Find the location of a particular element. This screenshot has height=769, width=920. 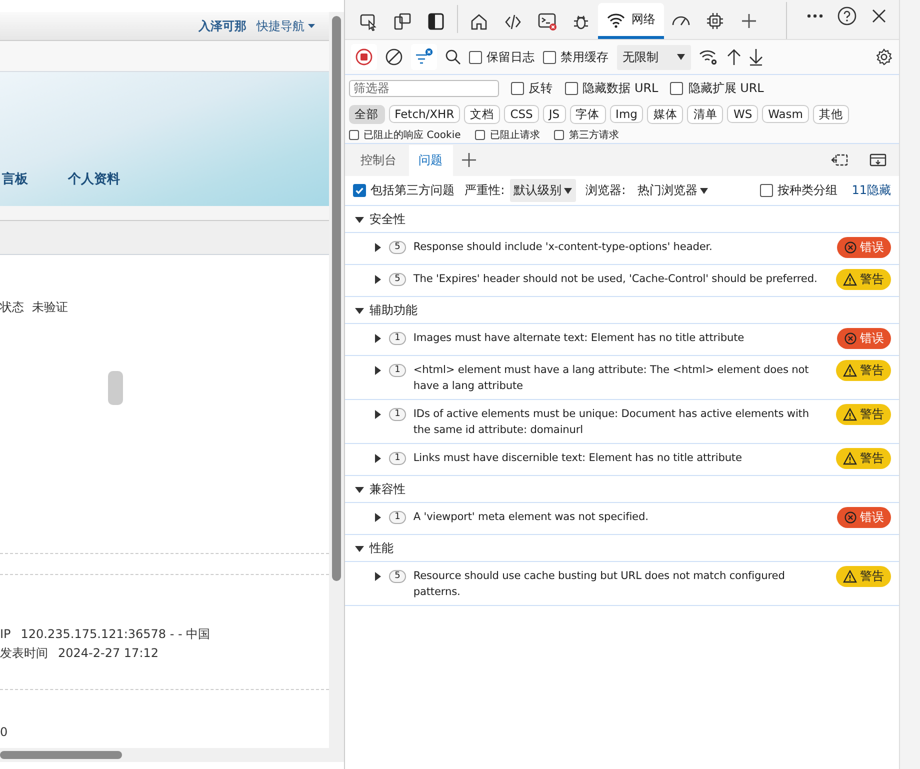

checkbox-label: 反转 is located at coordinates (540, 88).